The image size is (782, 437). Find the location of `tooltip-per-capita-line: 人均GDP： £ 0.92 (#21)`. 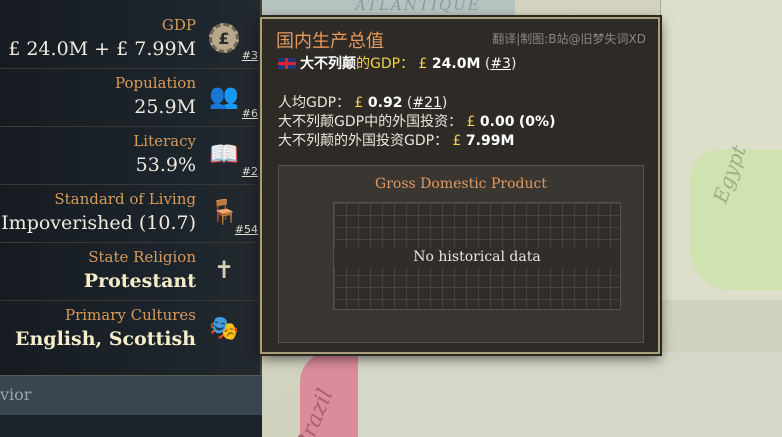

tooltip-per-capita-line: 人均GDP： £ 0.92 (#21) is located at coordinates (363, 103).